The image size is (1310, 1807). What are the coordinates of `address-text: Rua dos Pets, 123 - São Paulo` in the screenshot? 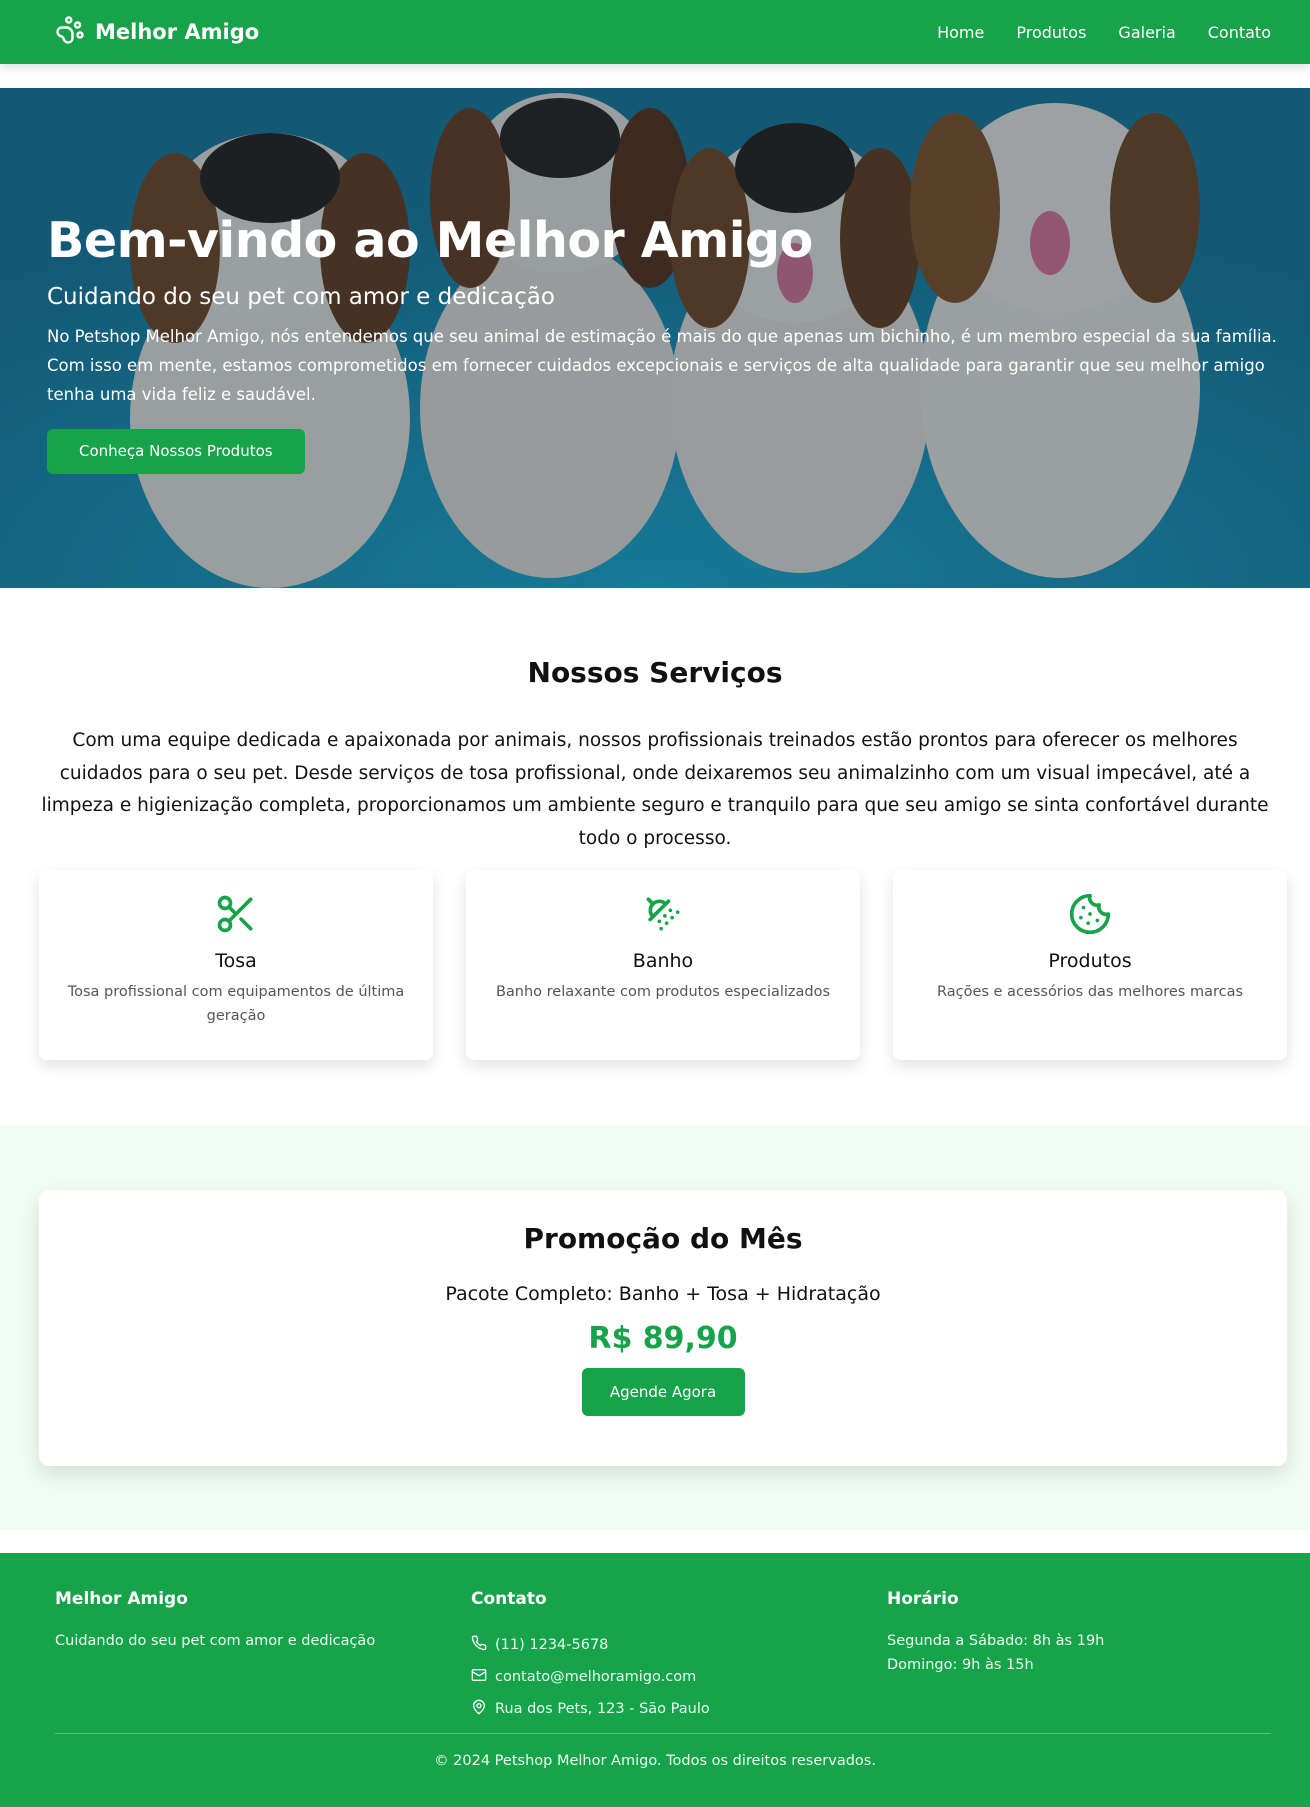 It's located at (602, 1709).